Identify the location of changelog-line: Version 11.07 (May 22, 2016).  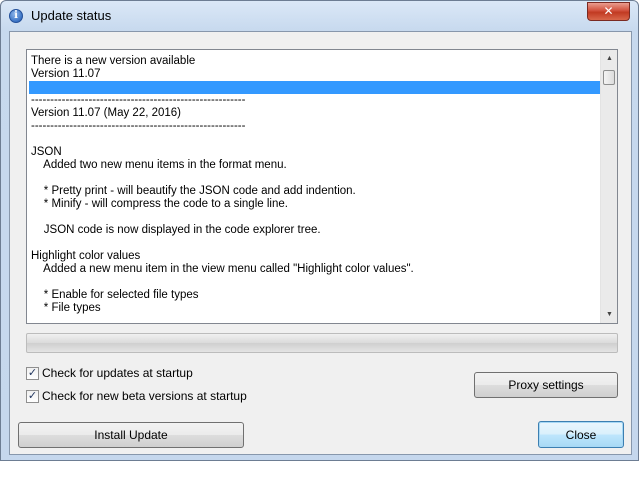
(314, 113).